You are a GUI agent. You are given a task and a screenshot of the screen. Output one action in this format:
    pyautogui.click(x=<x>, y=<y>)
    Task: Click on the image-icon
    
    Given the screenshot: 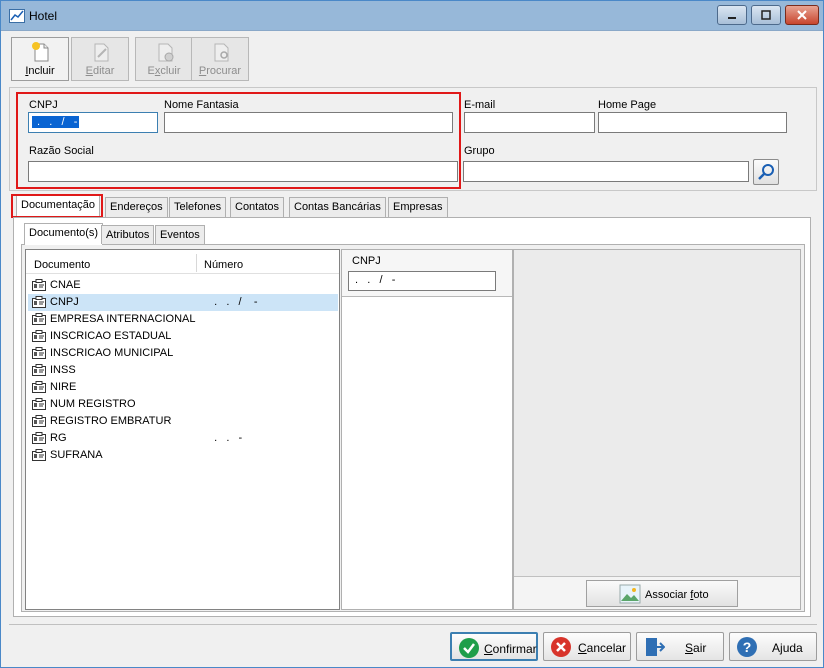 What is the action you would take?
    pyautogui.click(x=630, y=594)
    